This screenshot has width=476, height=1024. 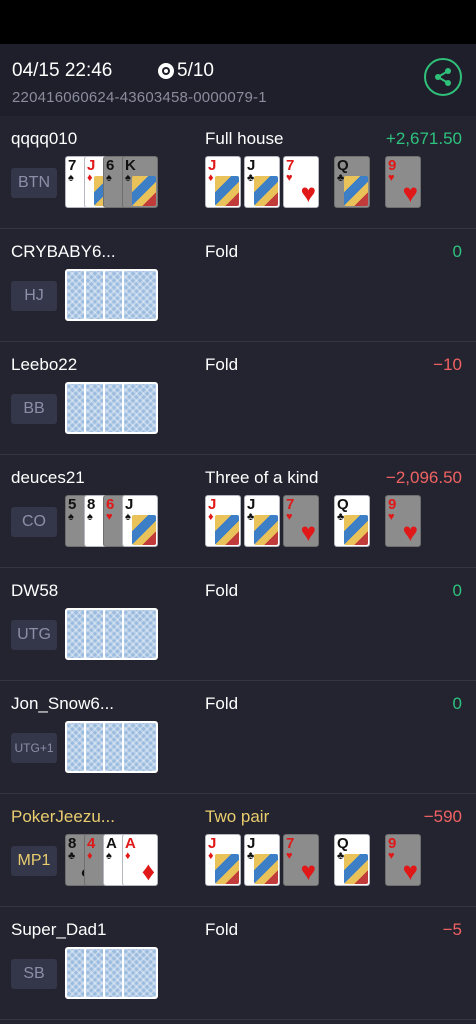 What do you see at coordinates (238, 22) in the screenshot?
I see `status-bar` at bounding box center [238, 22].